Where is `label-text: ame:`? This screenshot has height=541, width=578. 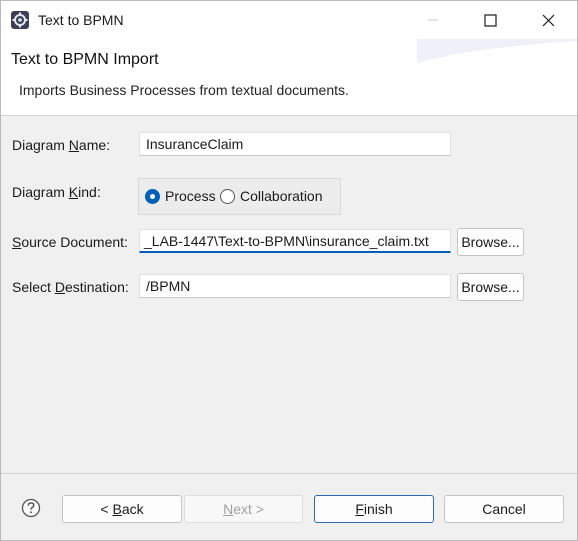
label-text: ame: is located at coordinates (94, 145).